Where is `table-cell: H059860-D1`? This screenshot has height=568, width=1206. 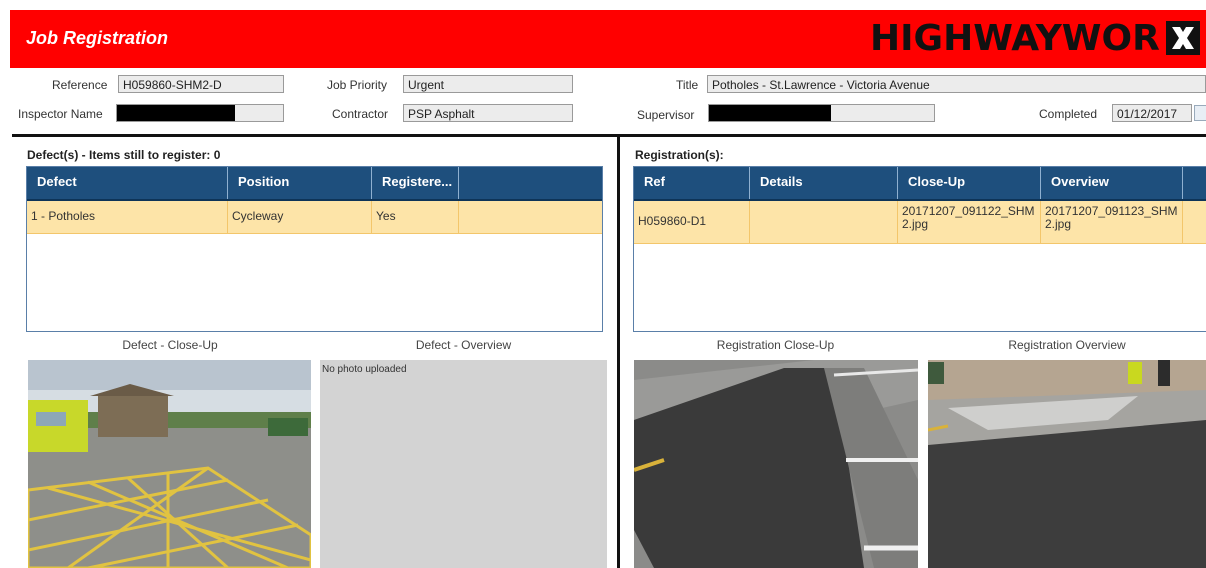 table-cell: H059860-D1 is located at coordinates (692, 222).